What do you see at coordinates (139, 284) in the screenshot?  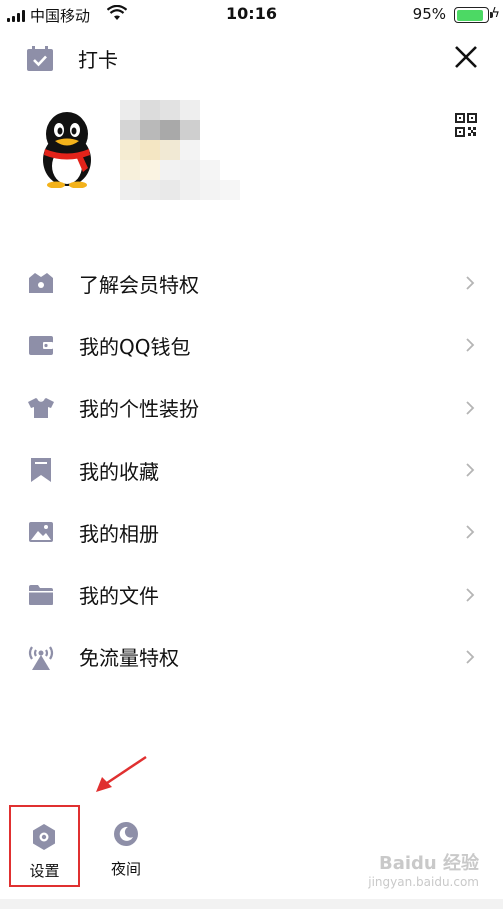 I see `menu-item-label: 了解会员特权` at bounding box center [139, 284].